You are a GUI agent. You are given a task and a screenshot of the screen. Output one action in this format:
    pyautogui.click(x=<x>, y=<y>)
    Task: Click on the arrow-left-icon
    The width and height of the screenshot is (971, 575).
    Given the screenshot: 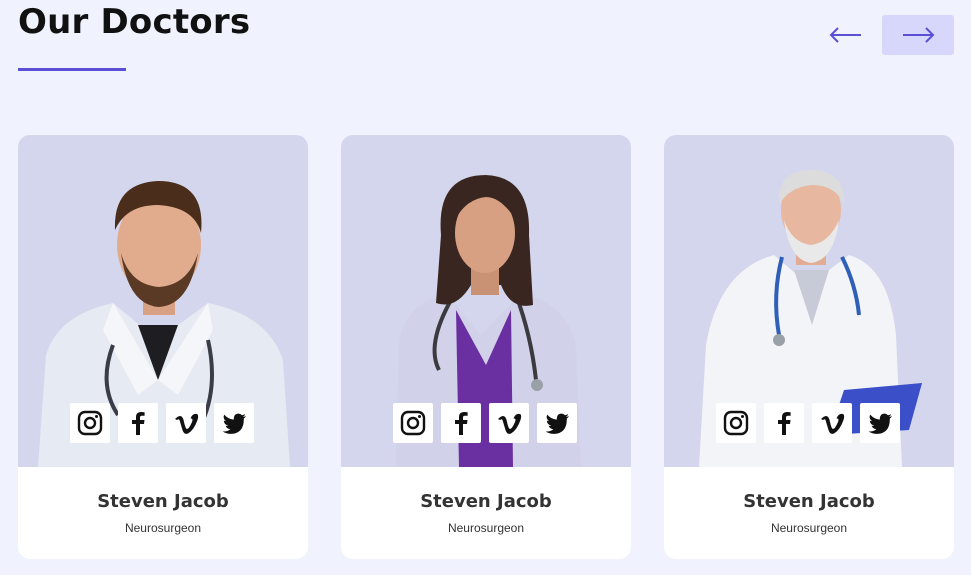 What is the action you would take?
    pyautogui.click(x=845, y=35)
    